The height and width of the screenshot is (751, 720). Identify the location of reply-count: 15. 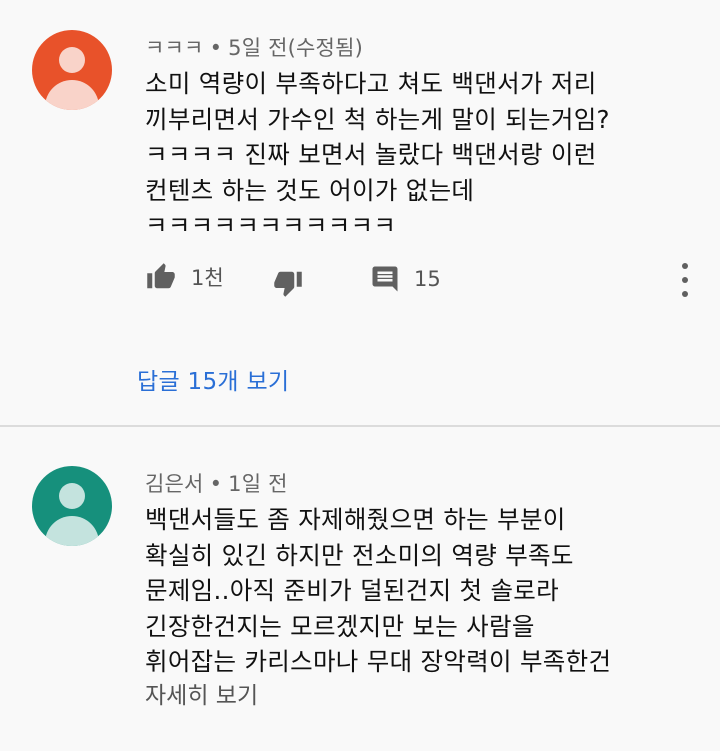
(427, 279).